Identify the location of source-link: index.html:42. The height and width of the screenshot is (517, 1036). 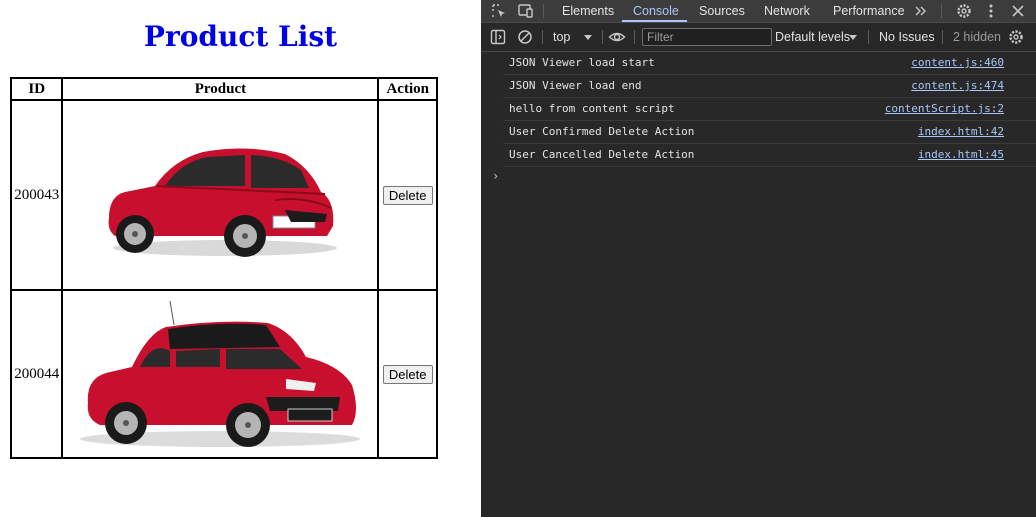
(961, 132).